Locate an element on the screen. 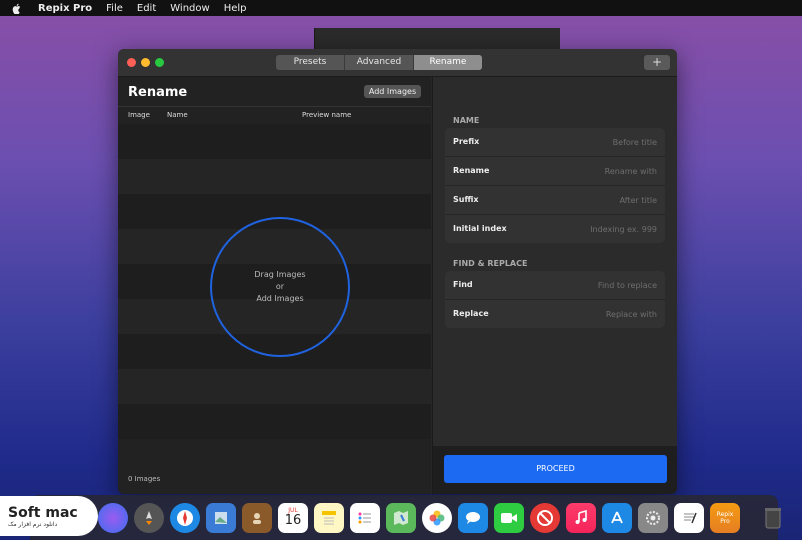 The height and width of the screenshot is (540, 802). suffix-label: Suffix is located at coordinates (466, 199).